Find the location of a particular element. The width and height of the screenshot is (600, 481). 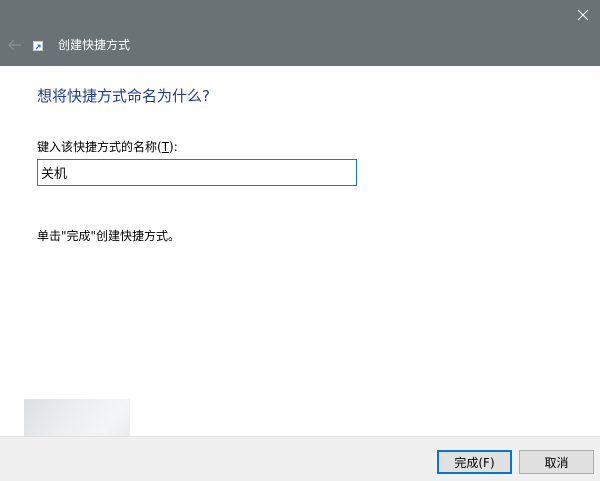

page-heading: 想将快捷方式命名为什么? is located at coordinates (123, 96).